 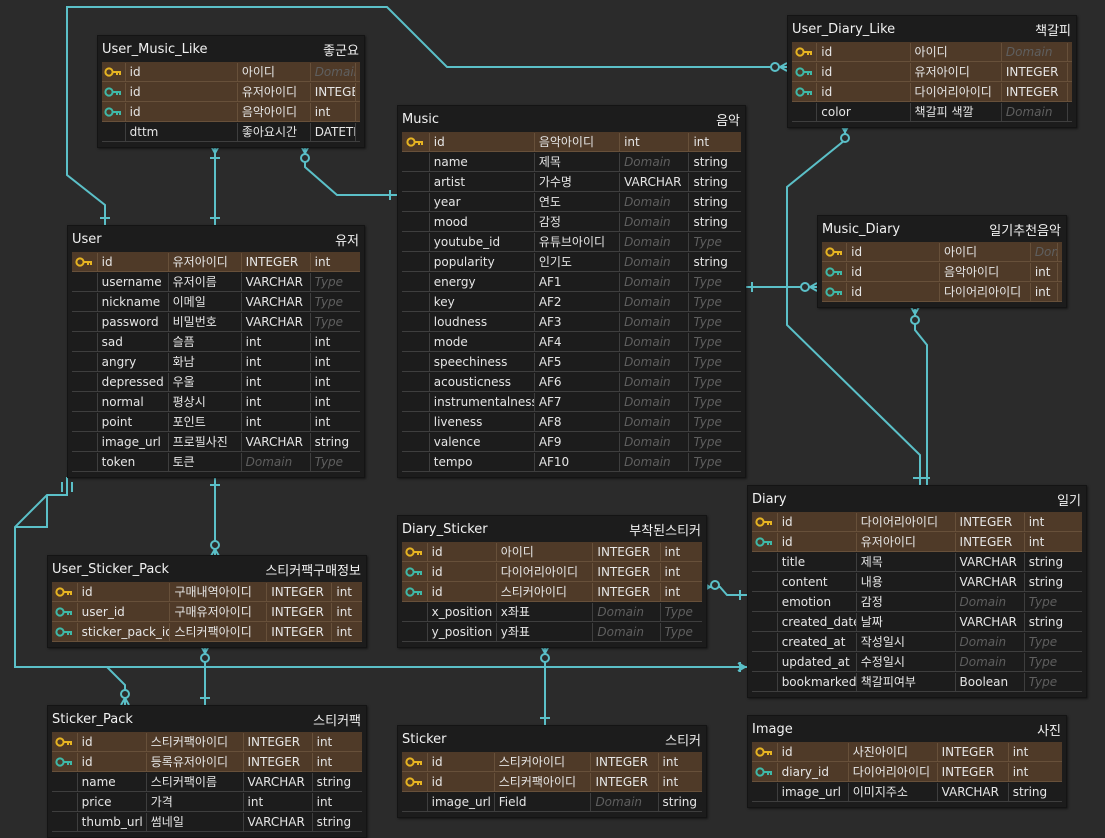 What do you see at coordinates (577, 242) in the screenshot?
I see `field-label: 유튜브아이디` at bounding box center [577, 242].